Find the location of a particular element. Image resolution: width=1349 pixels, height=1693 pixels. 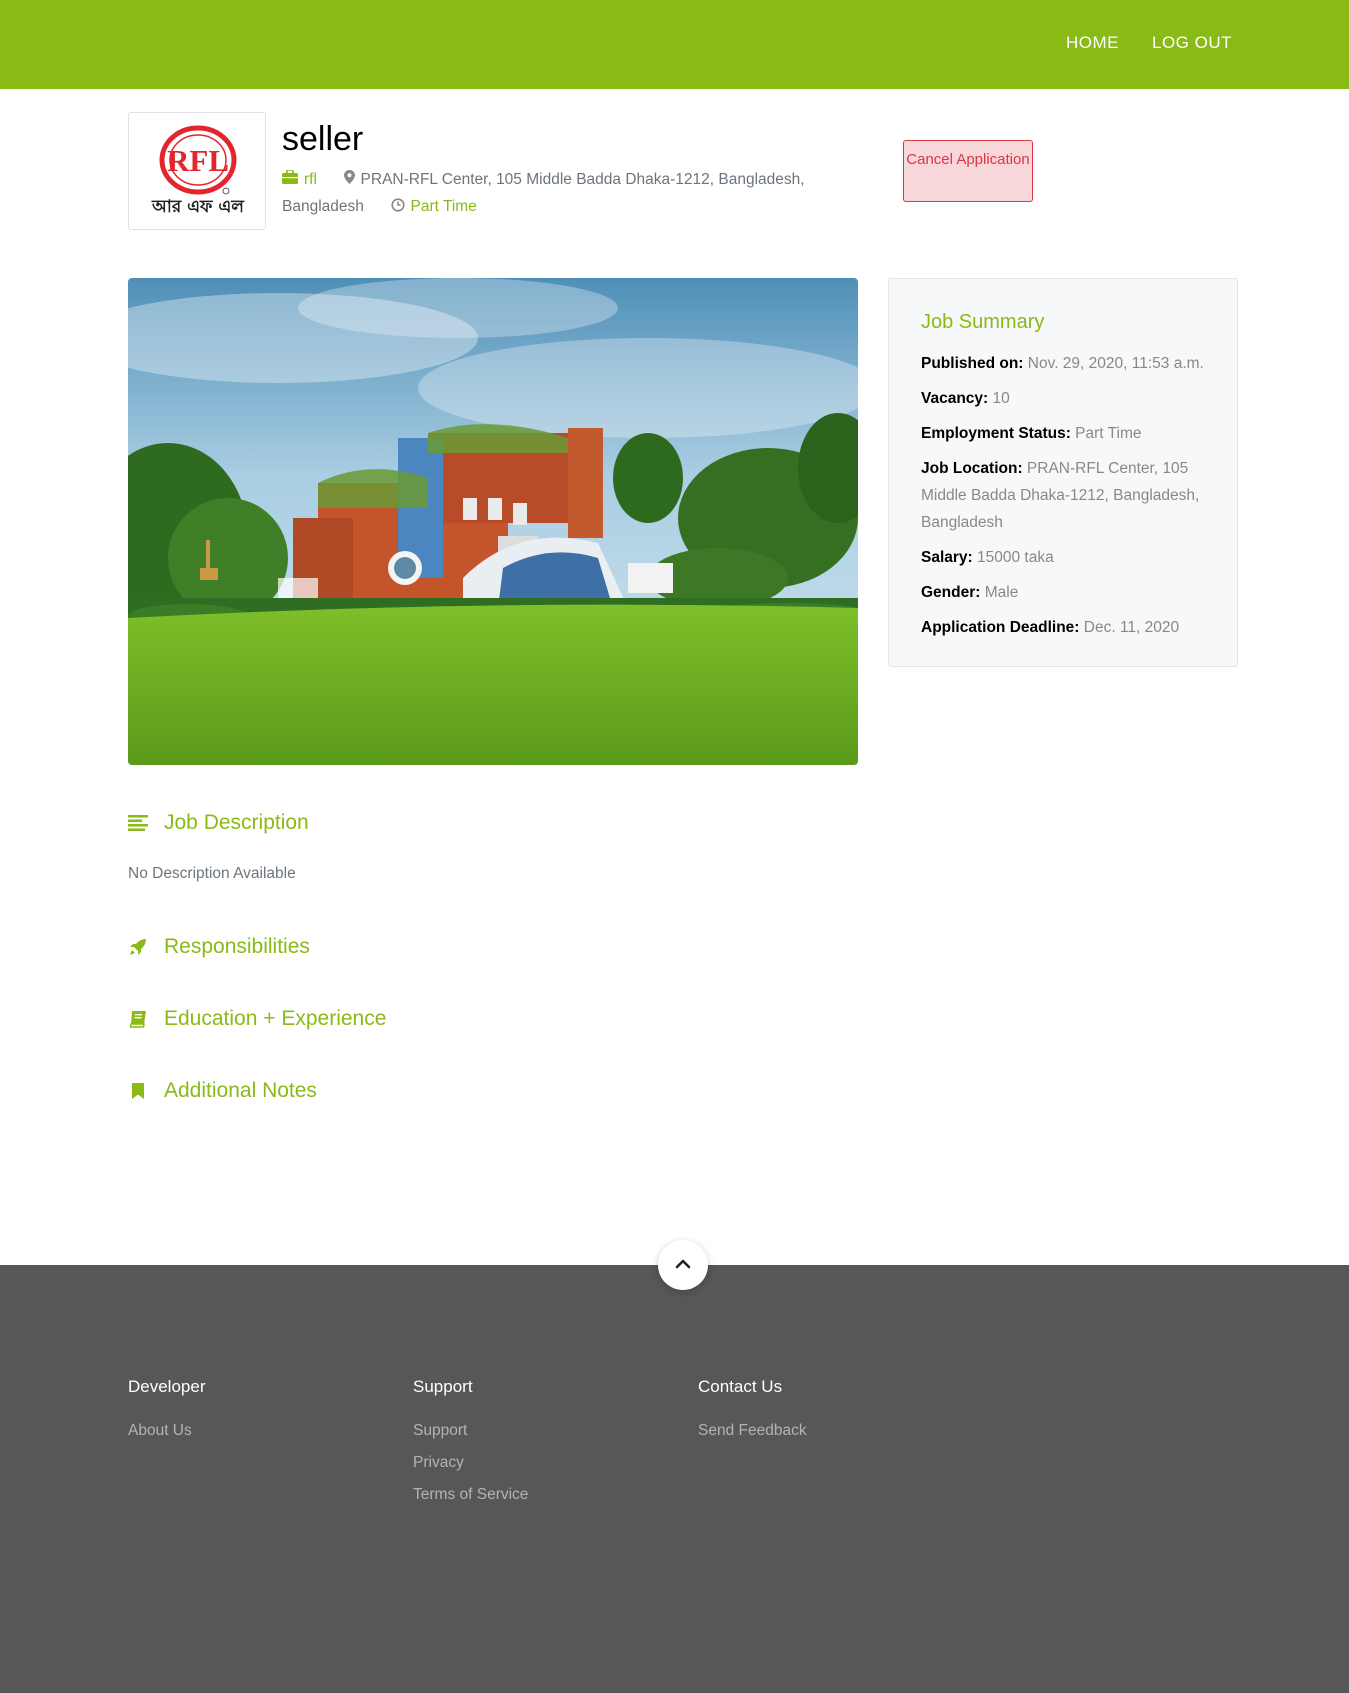

job-description-text: No Description Available is located at coordinates (212, 873).